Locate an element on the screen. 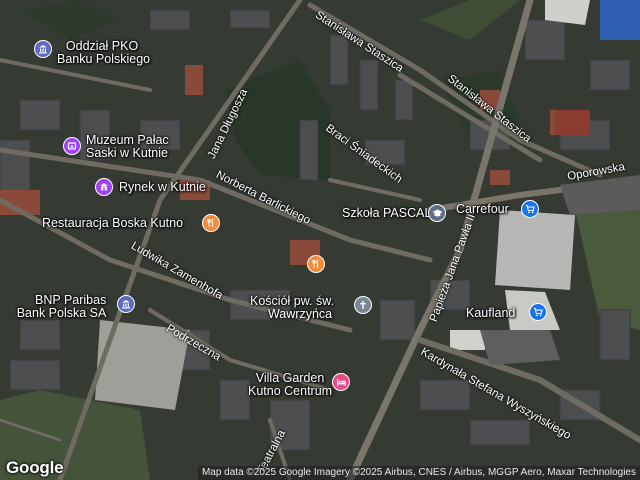 This screenshot has width=640, height=480. poi-villa-garden is located at coordinates (341, 382).